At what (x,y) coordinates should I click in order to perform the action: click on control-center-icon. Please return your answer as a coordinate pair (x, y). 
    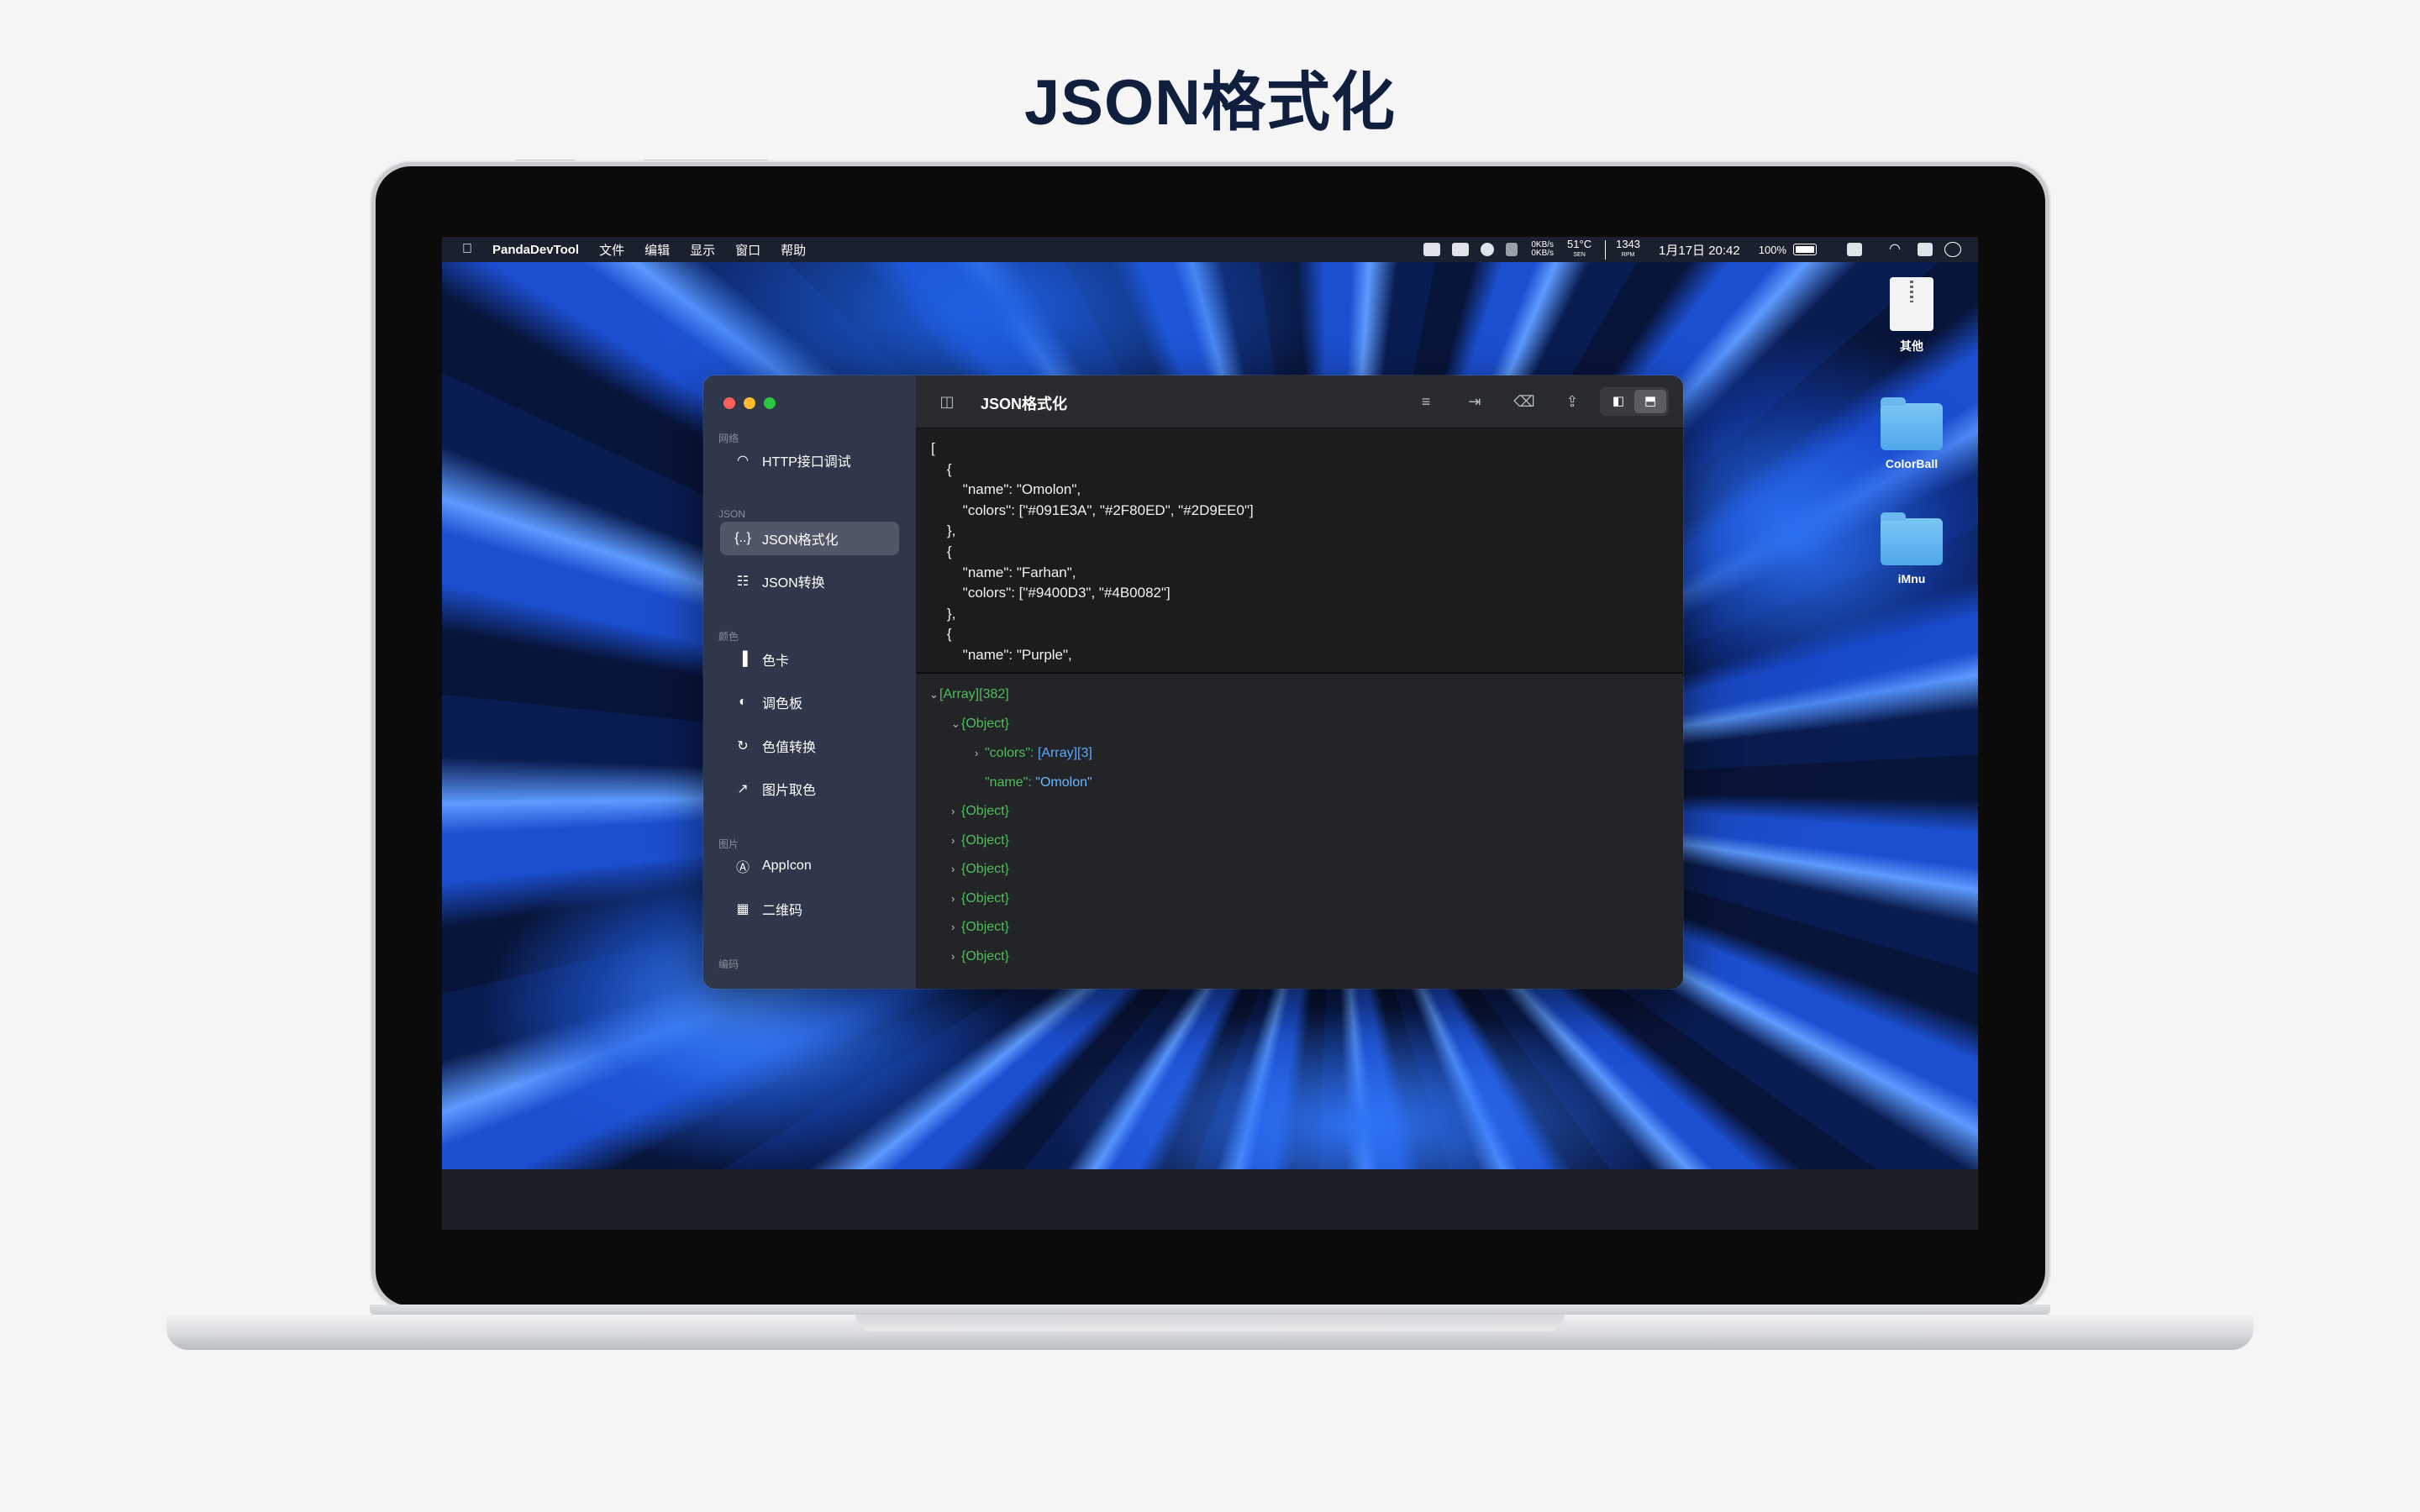
    Looking at the image, I should click on (1925, 249).